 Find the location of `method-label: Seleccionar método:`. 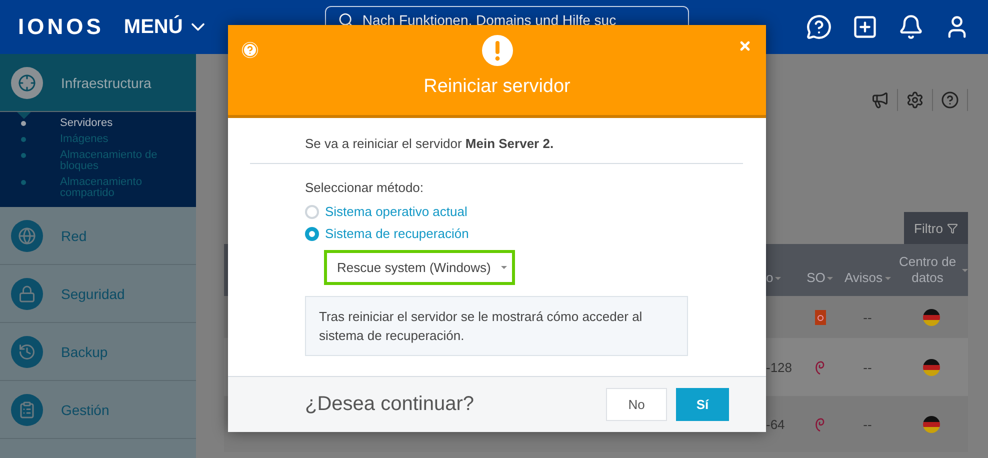

method-label: Seleccionar método: is located at coordinates (365, 187).